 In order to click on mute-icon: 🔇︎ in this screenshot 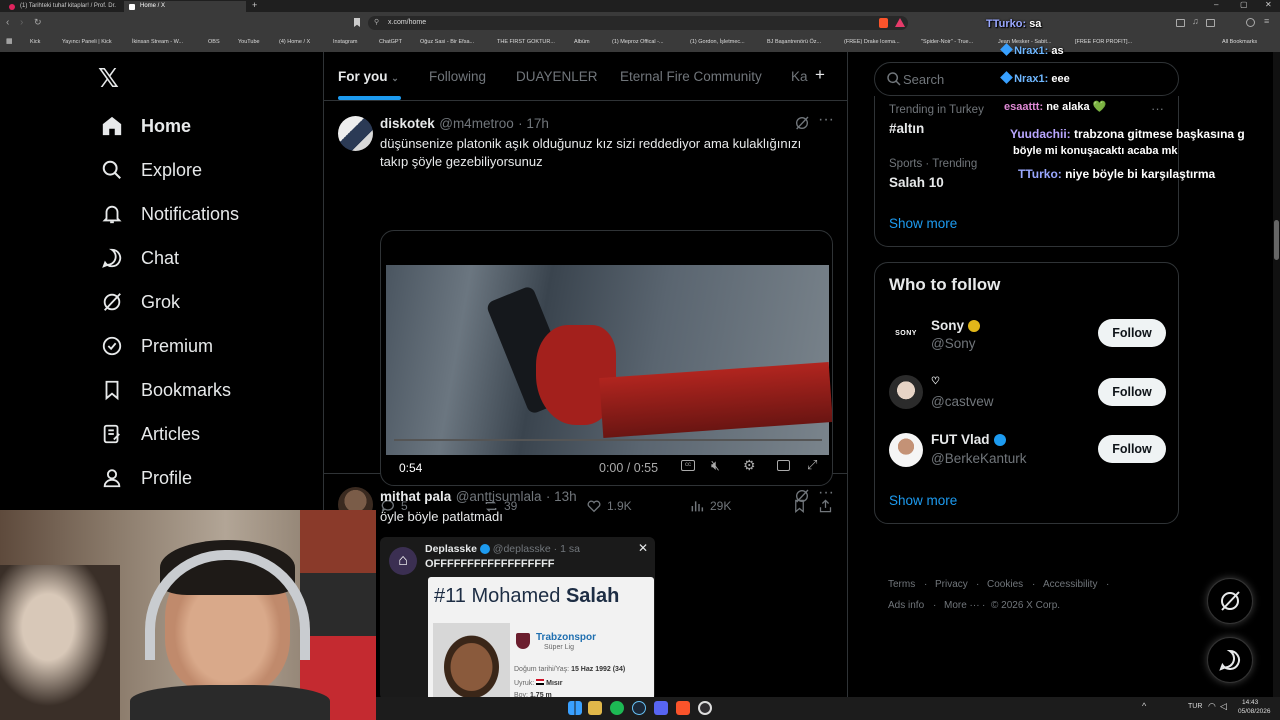, I will do `click(715, 465)`.